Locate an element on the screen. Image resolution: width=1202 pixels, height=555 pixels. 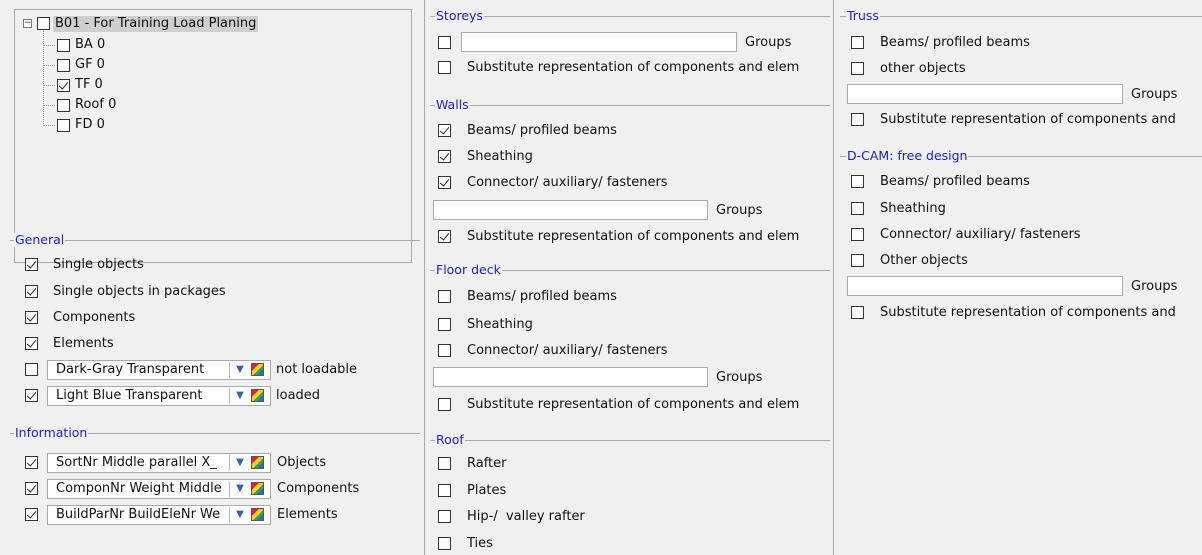
checkbox-dcam-beams is located at coordinates (857, 181).